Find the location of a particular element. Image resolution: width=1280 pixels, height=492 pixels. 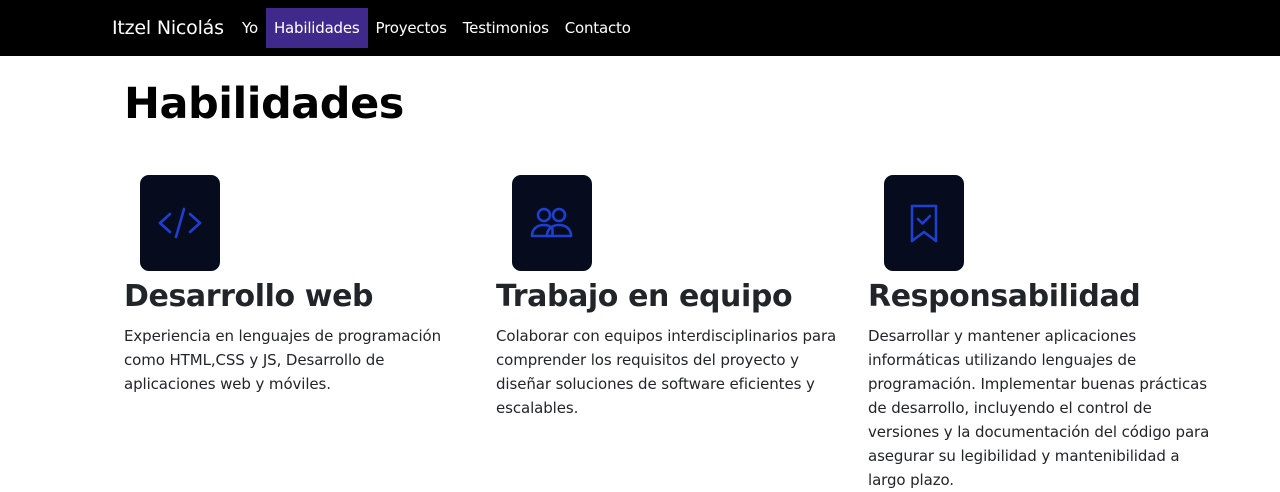

feature-title: Responsabilidad is located at coordinates (1004, 296).